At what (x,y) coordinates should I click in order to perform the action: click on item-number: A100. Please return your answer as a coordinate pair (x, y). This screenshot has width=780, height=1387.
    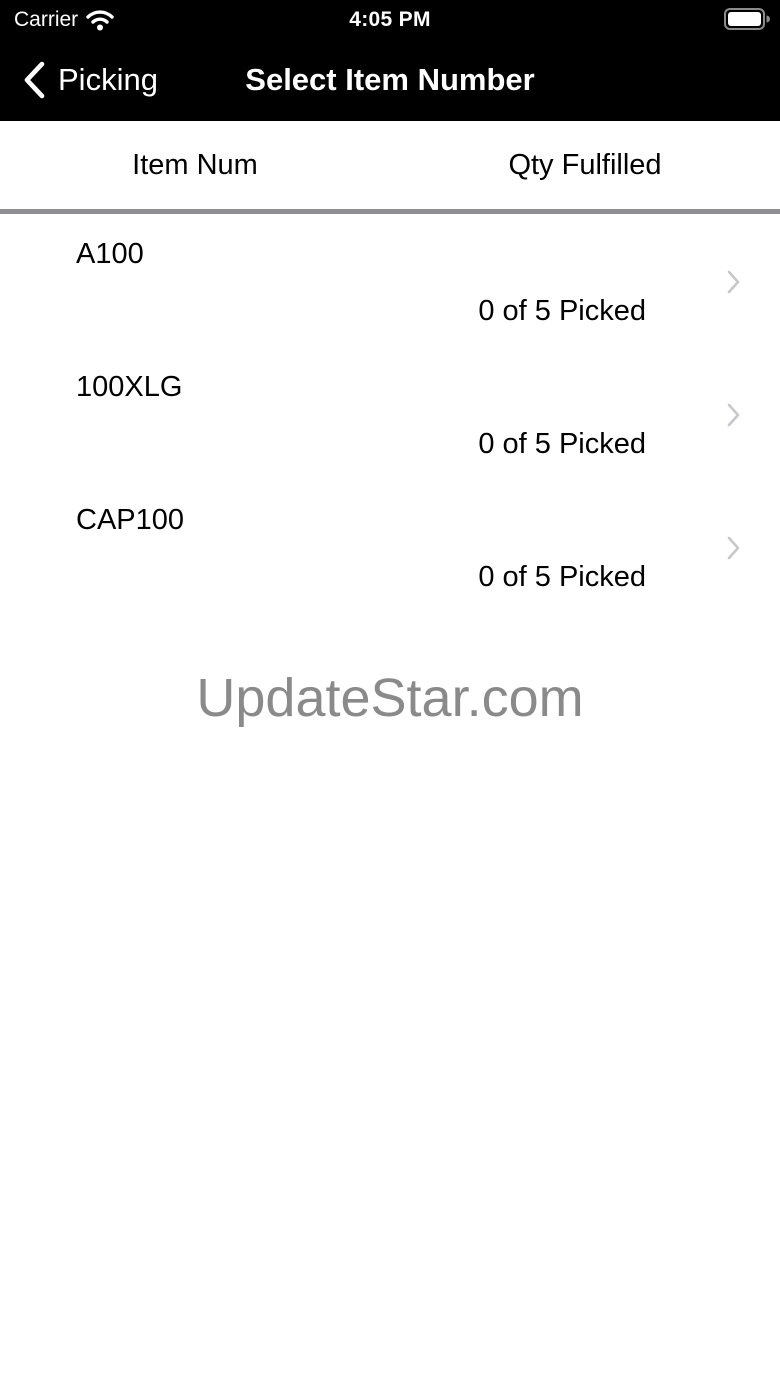
    Looking at the image, I should click on (110, 254).